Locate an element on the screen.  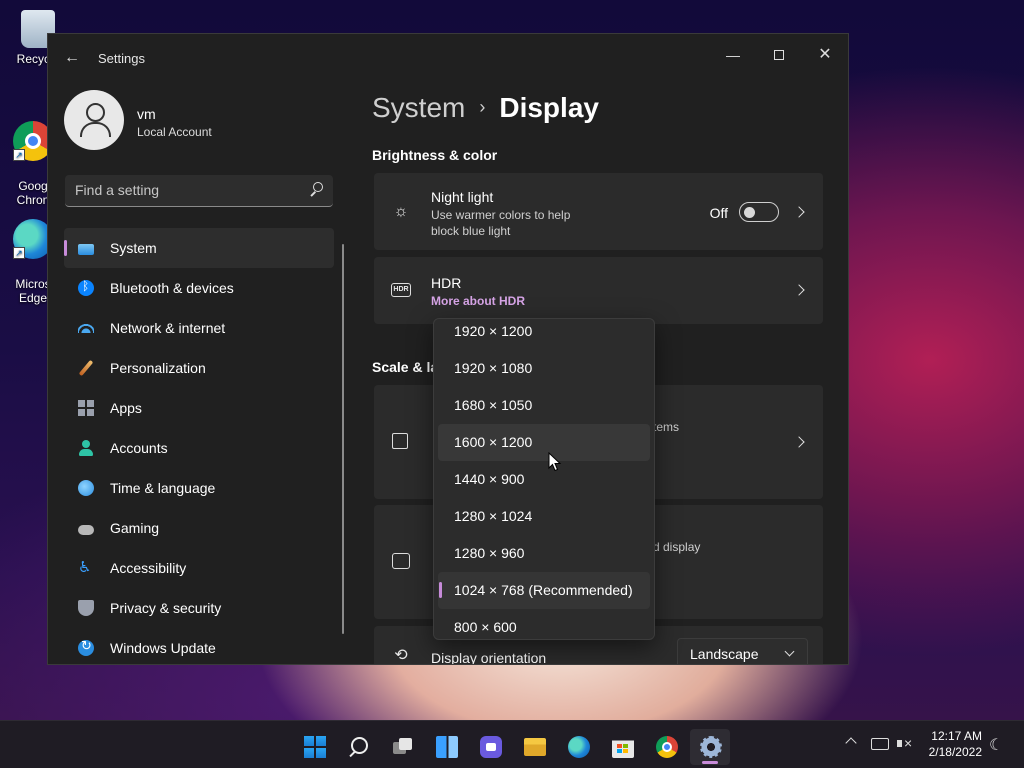
globe-icon is located at coordinates (86, 488).